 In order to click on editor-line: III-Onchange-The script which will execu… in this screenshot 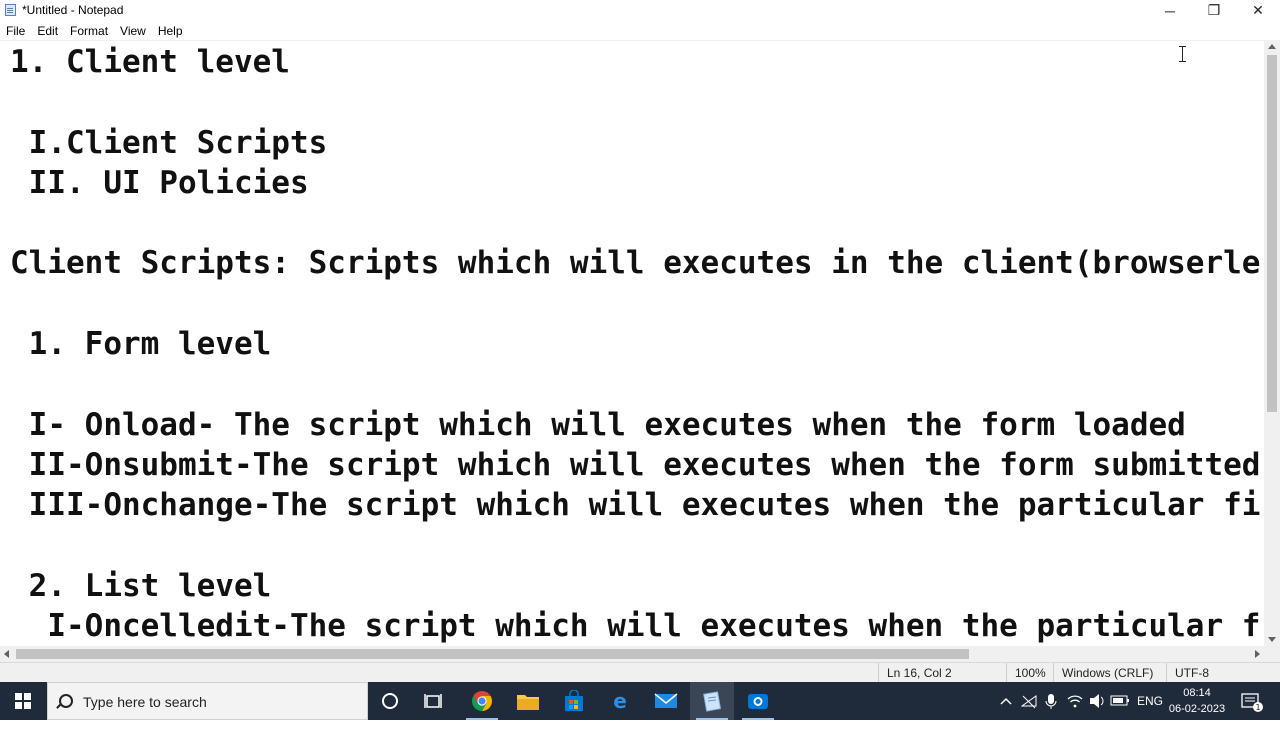, I will do `click(635, 505)`.